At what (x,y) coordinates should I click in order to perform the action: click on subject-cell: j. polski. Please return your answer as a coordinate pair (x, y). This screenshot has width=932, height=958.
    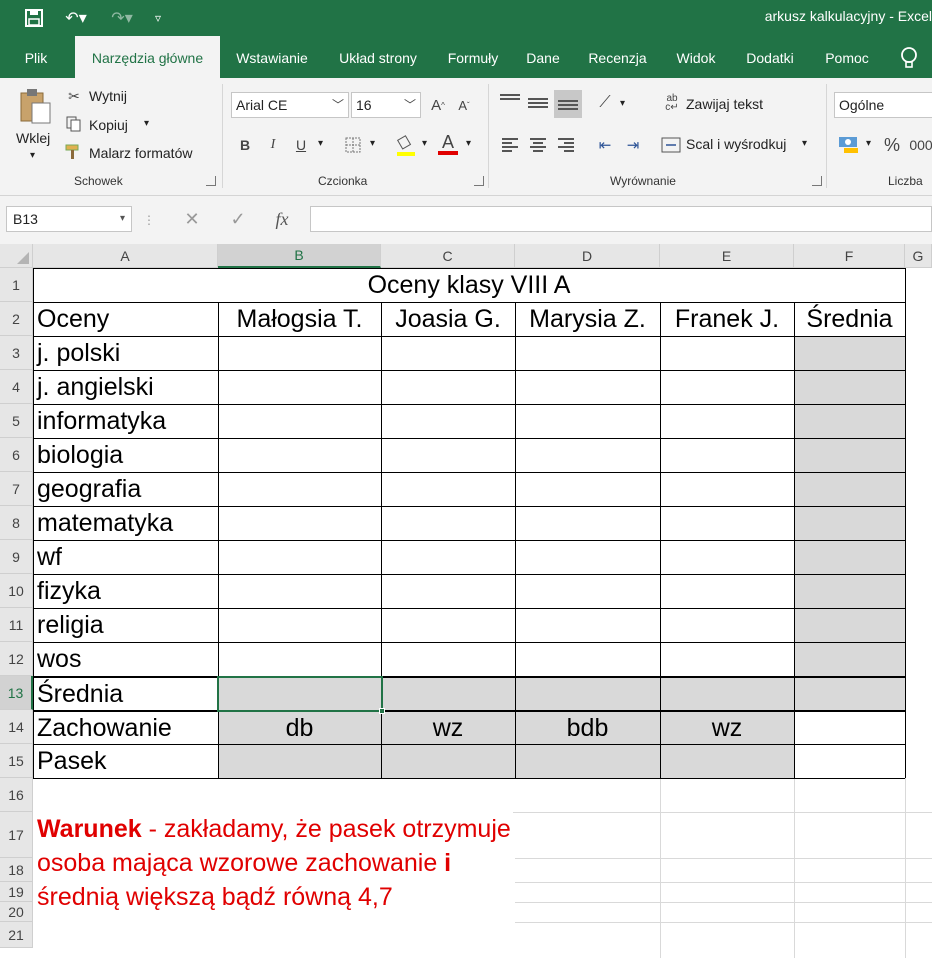
    Looking at the image, I should click on (125, 353).